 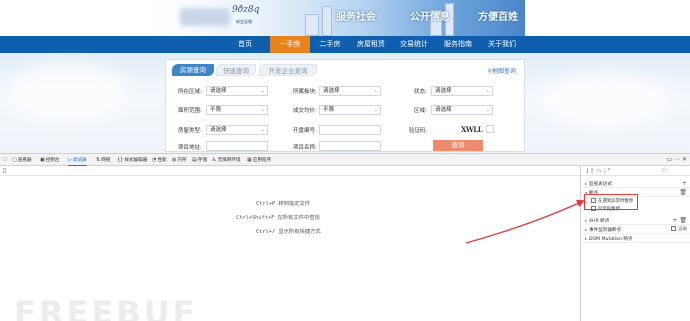 What do you see at coordinates (635, 238) in the screenshot?
I see `dom-mutation-section: ▸ DOM Mutation 断点` at bounding box center [635, 238].